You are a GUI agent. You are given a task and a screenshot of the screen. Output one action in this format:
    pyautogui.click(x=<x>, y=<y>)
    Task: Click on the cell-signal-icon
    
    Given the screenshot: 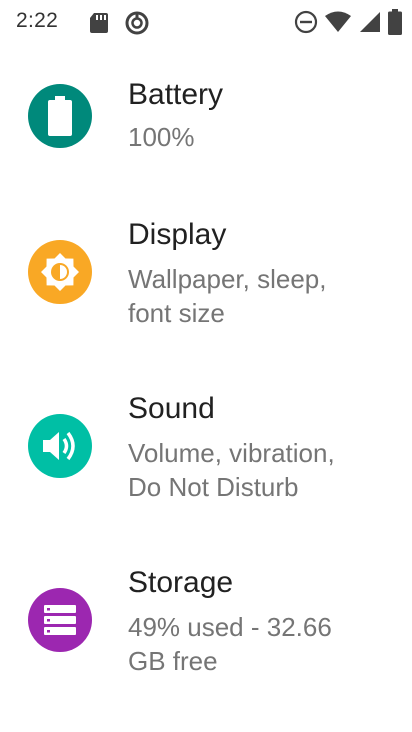 What is the action you would take?
    pyautogui.click(x=370, y=22)
    